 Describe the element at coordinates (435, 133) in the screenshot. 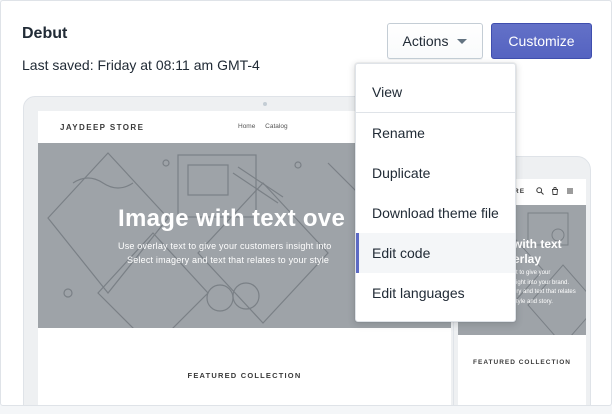

I see `menu-item-rename: Rename` at that location.